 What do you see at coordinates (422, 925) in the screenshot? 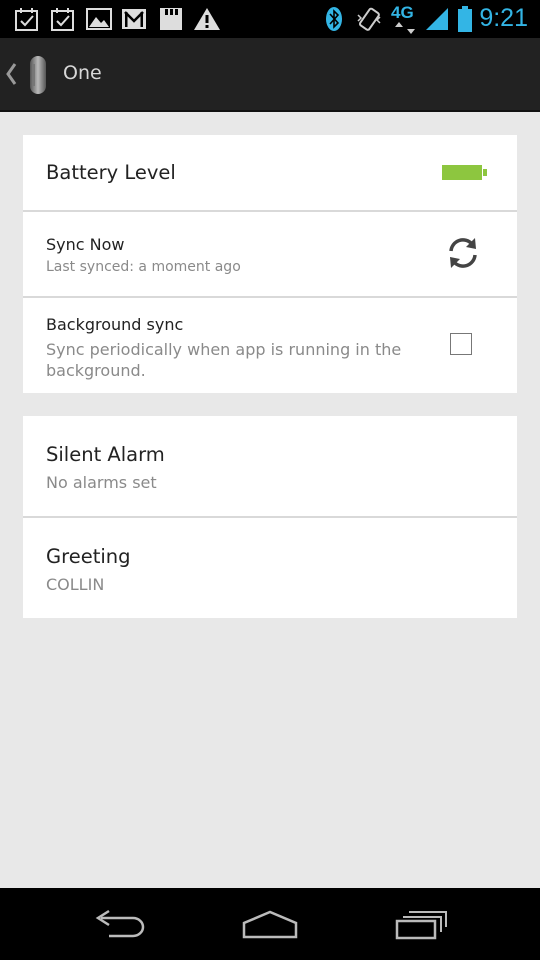
I see `recent-apps-icon` at bounding box center [422, 925].